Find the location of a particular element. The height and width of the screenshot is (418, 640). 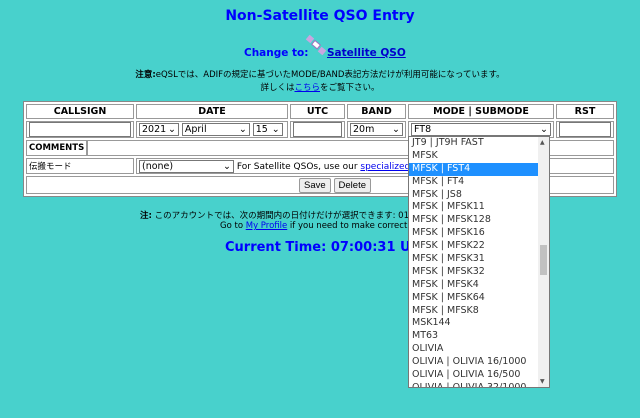

header-band: BAND is located at coordinates (376, 111).